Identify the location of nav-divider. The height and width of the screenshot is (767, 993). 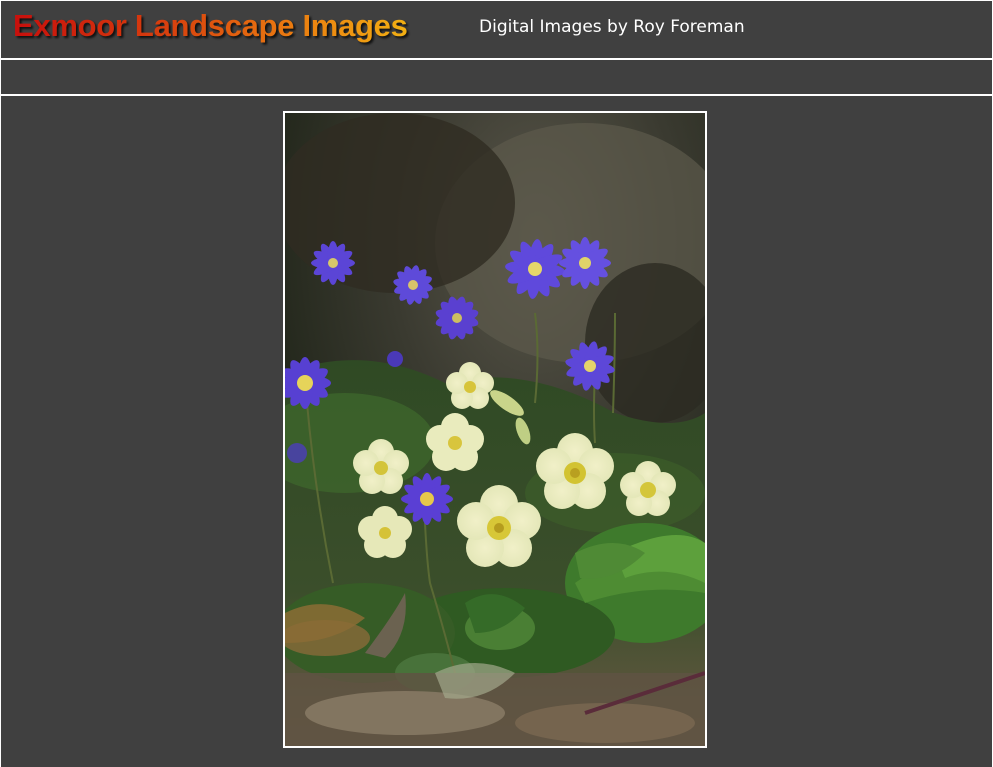
(496, 95).